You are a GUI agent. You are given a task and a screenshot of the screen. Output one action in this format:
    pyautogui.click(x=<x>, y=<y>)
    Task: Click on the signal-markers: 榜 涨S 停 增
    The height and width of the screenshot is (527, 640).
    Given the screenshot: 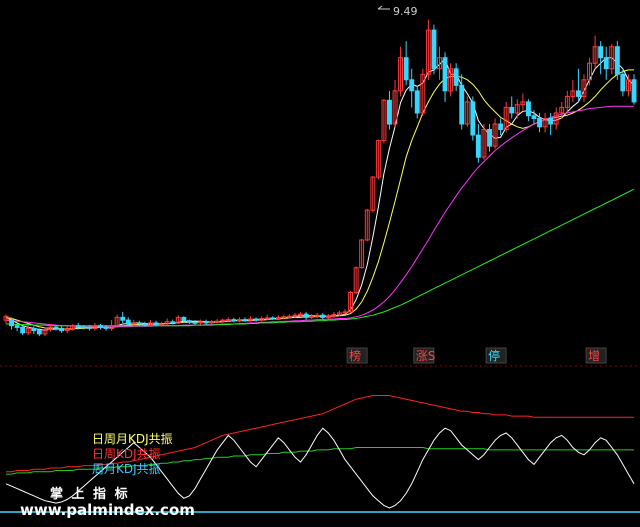 What is the action you would take?
    pyautogui.click(x=476, y=355)
    